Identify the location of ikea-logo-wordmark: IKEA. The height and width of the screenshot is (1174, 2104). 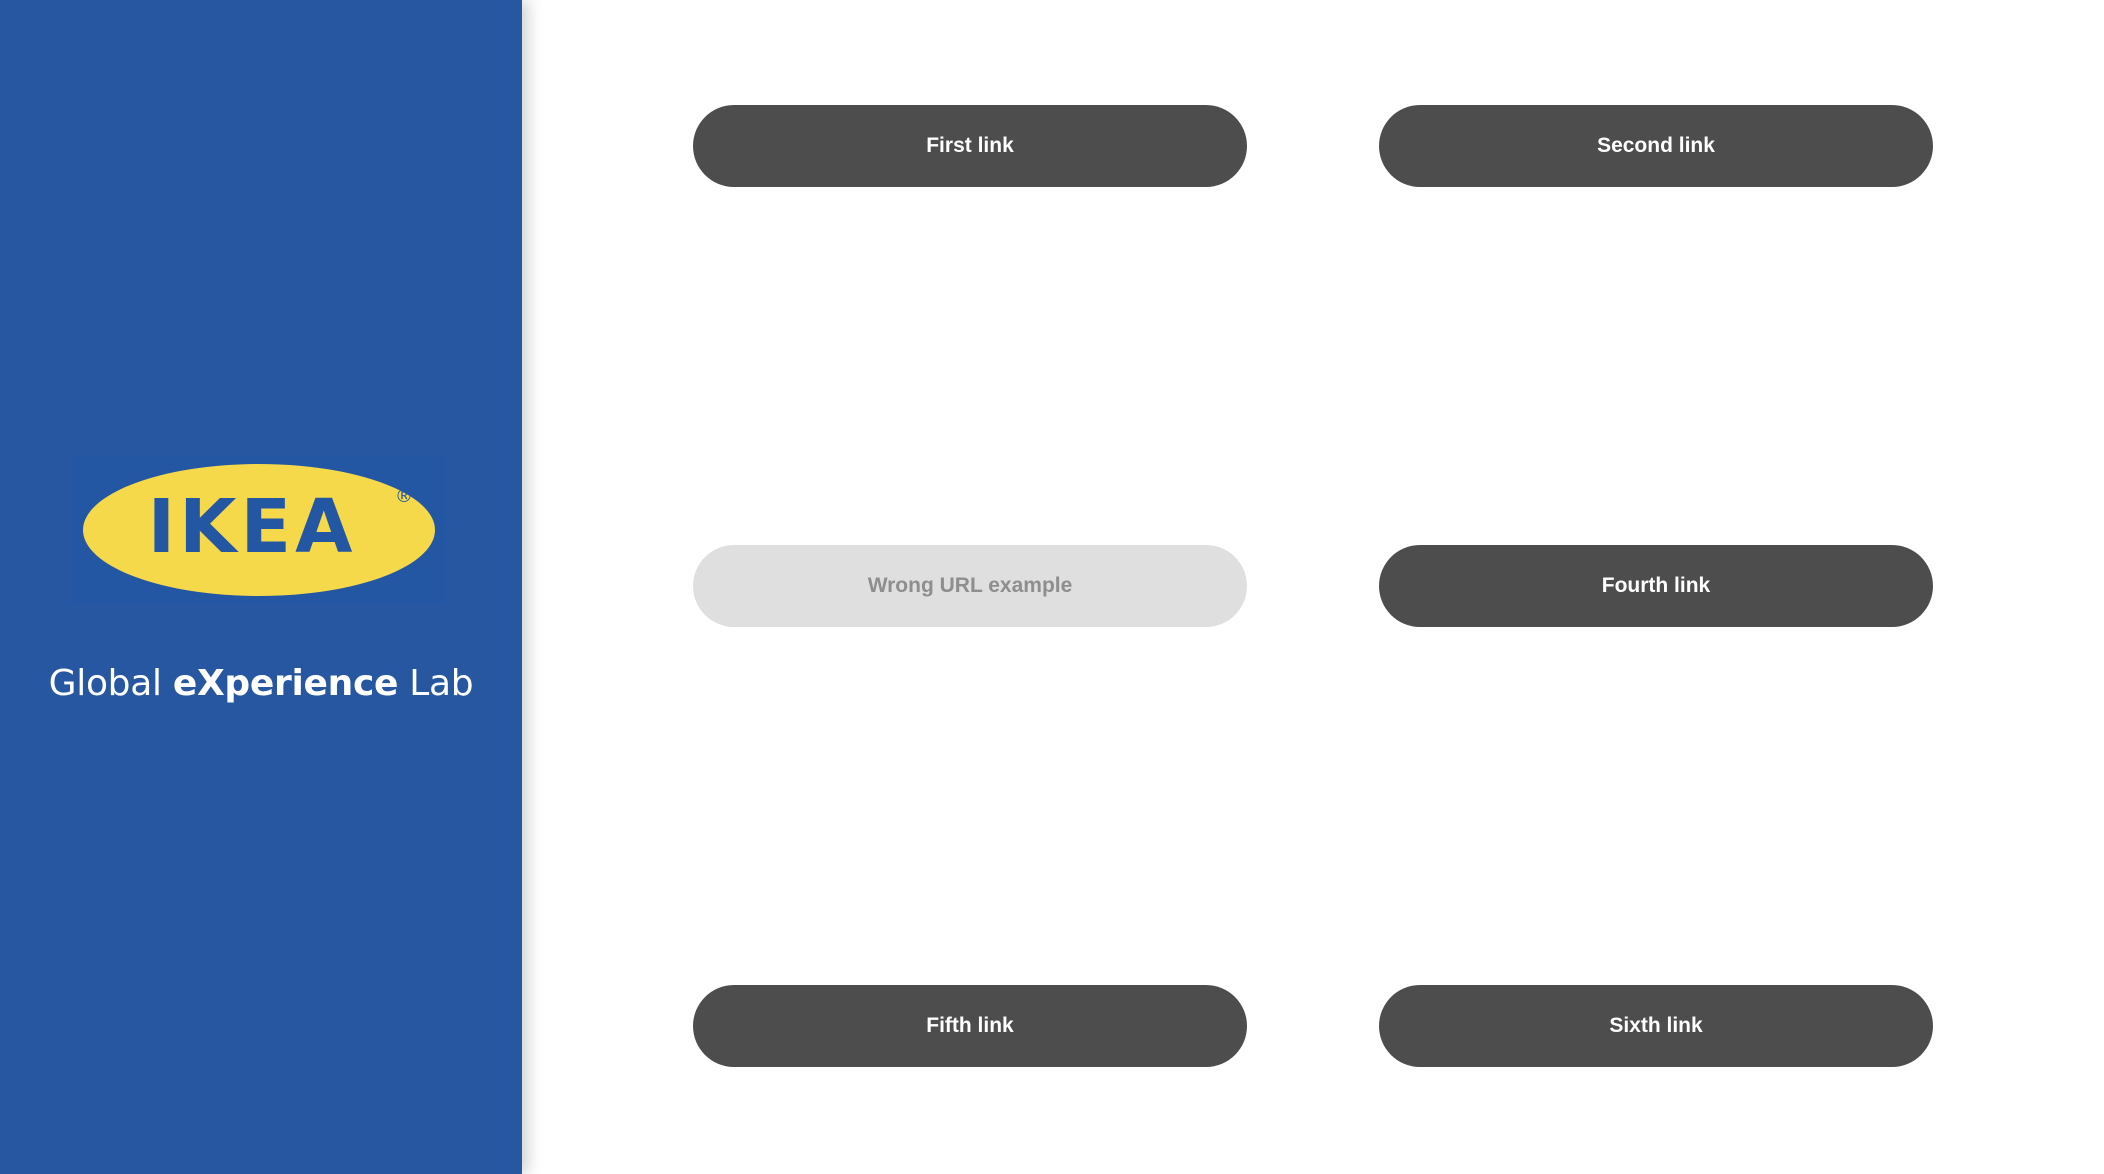
(252, 527).